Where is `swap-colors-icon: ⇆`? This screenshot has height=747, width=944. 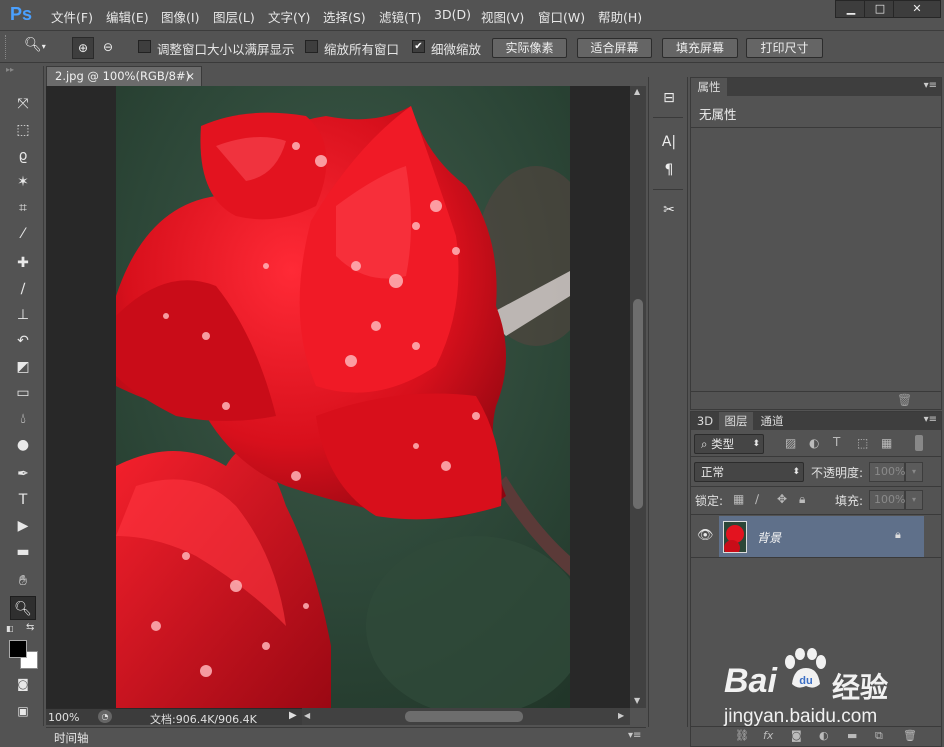 swap-colors-icon: ⇆ is located at coordinates (32, 628).